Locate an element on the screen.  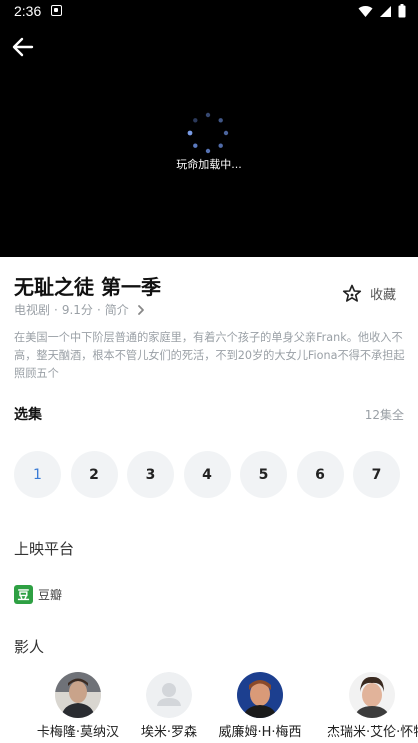
episode-button: 6 is located at coordinates (320, 474).